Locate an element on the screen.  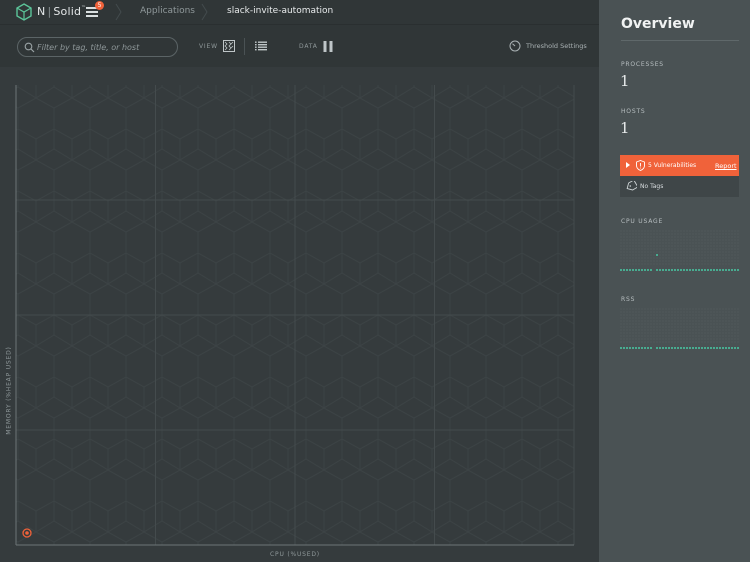
tags-row: No Tags is located at coordinates (679, 186).